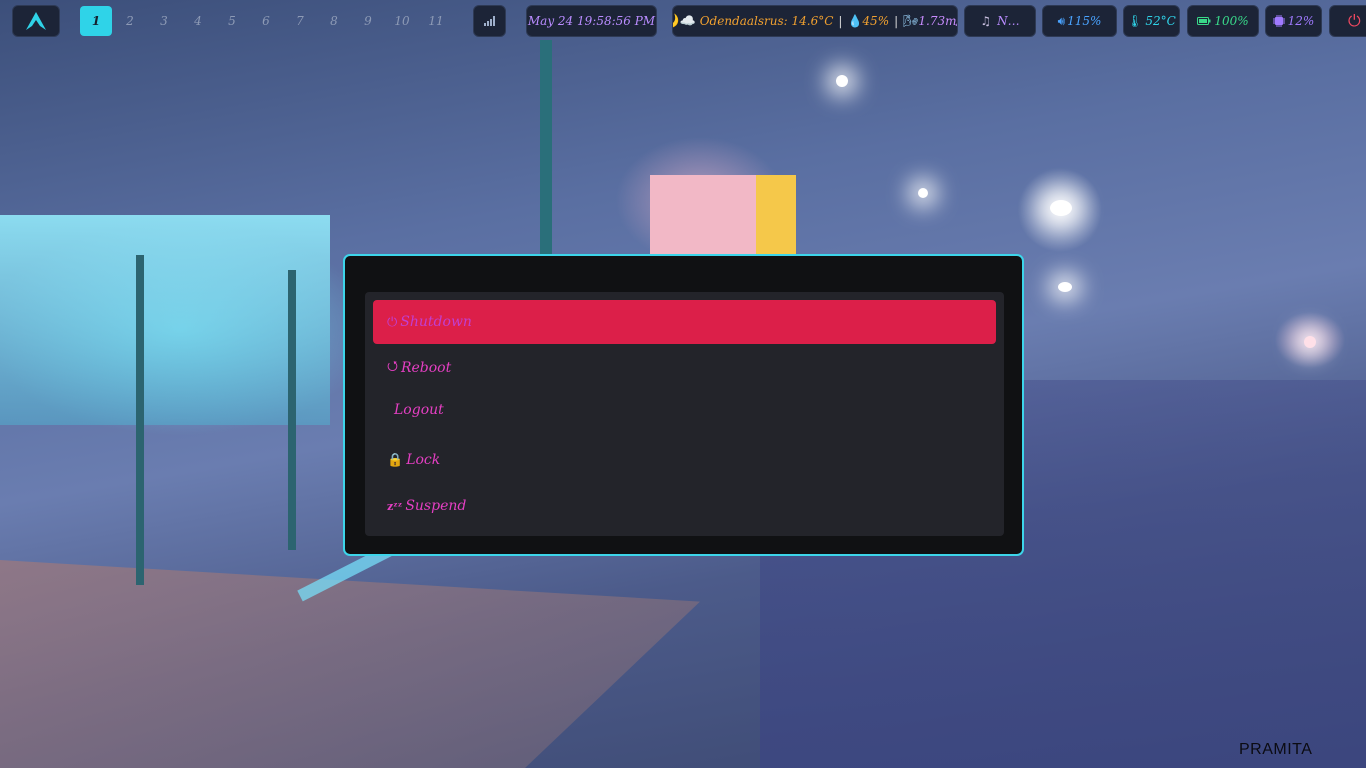 This screenshot has height=768, width=1366. What do you see at coordinates (266, 21) in the screenshot?
I see `workspace-6: 6` at bounding box center [266, 21].